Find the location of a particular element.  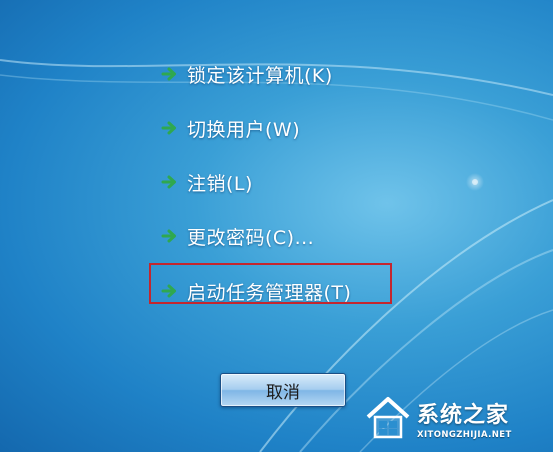

cancel-button: 取消 is located at coordinates (283, 390).